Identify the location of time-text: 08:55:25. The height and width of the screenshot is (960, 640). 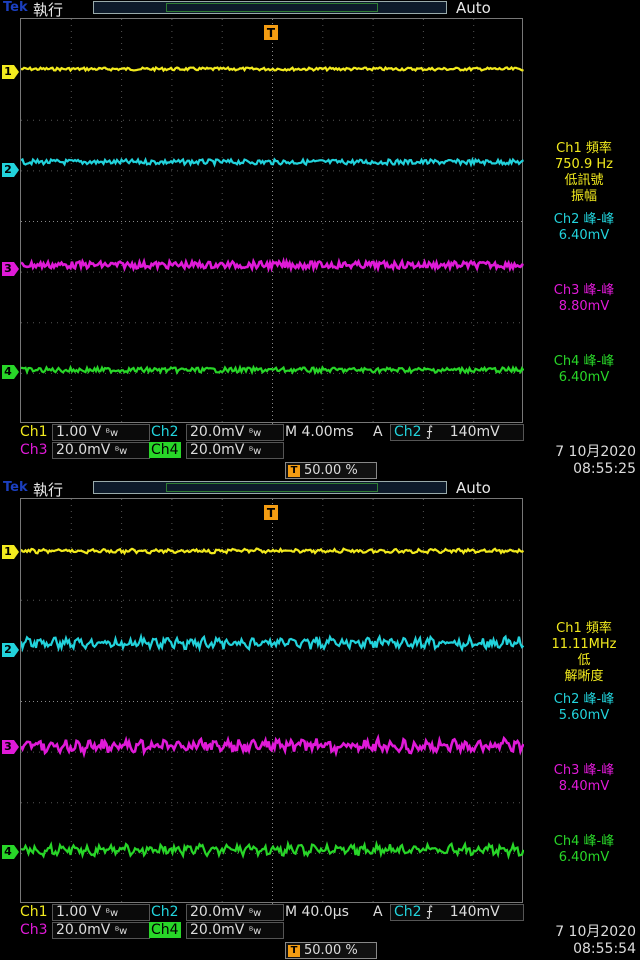
(604, 469).